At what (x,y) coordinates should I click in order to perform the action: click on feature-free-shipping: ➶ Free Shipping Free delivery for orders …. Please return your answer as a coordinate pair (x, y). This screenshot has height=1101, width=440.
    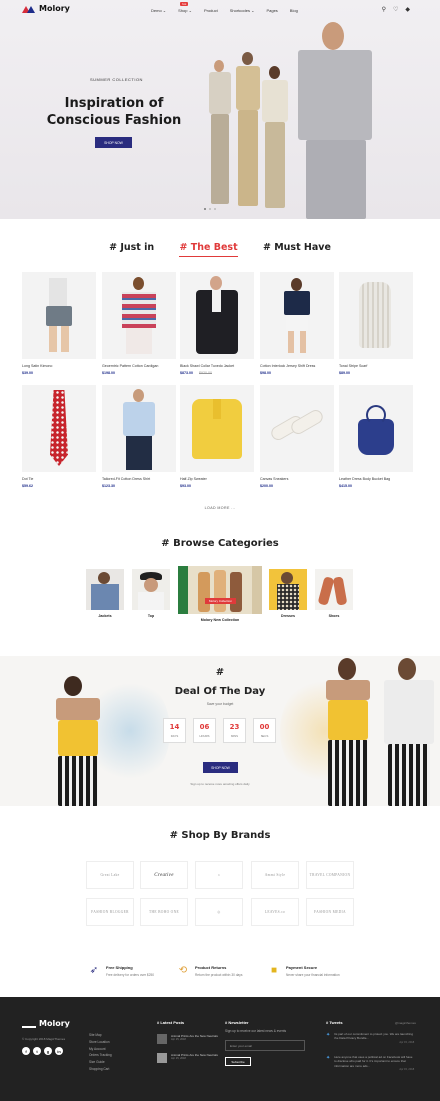
    Looking at the image, I should click on (122, 971).